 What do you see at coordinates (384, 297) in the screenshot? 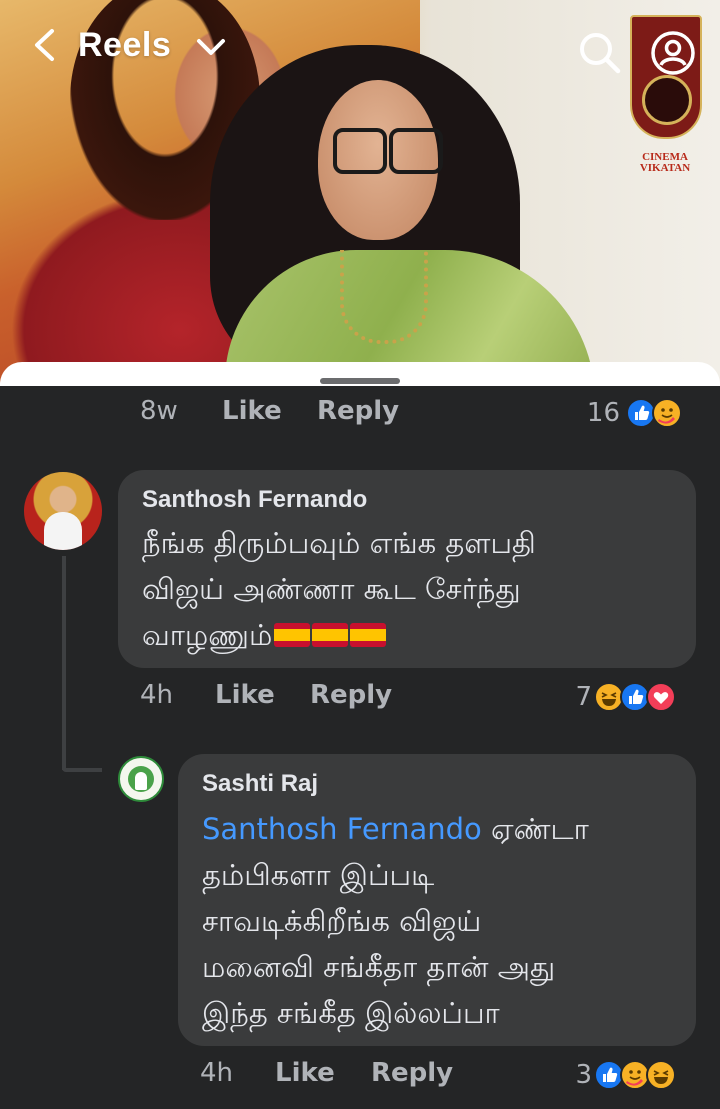
I see `speaker-necklace` at bounding box center [384, 297].